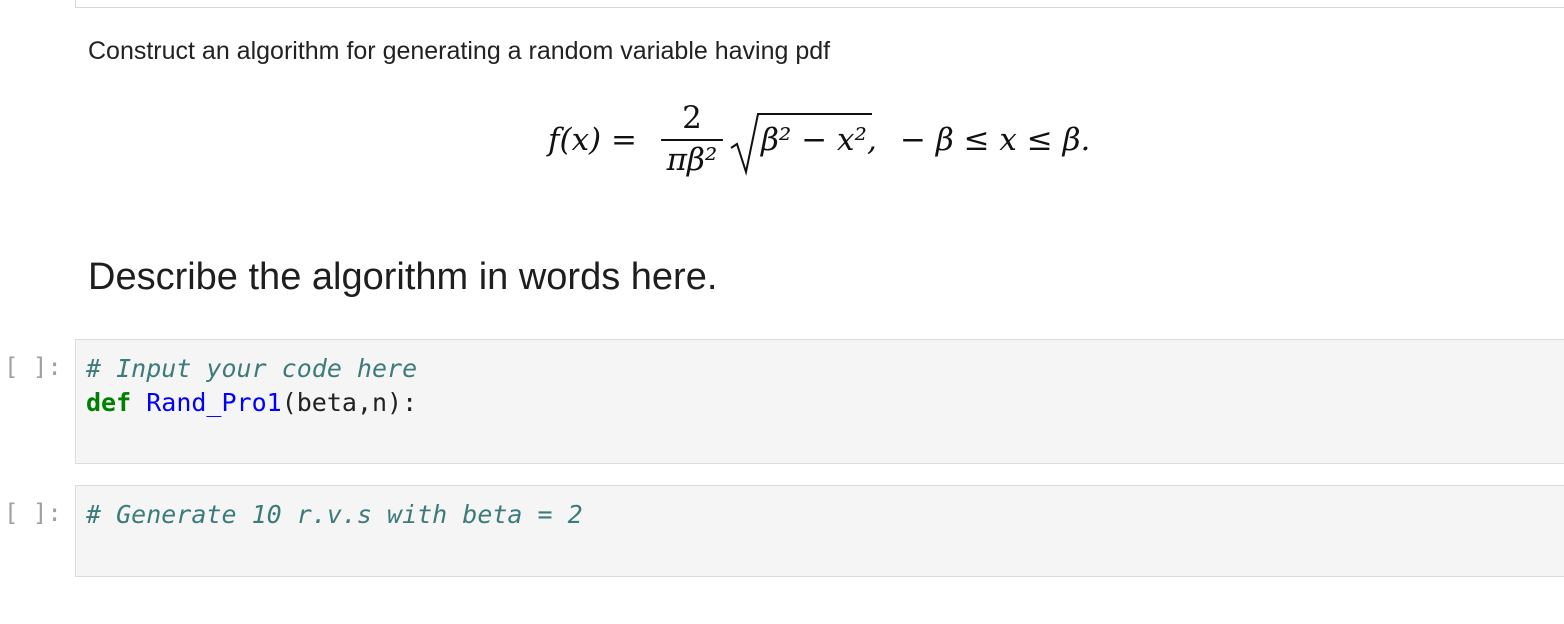  What do you see at coordinates (692, 160) in the screenshot?
I see `formula-denominator: πβ²` at bounding box center [692, 160].